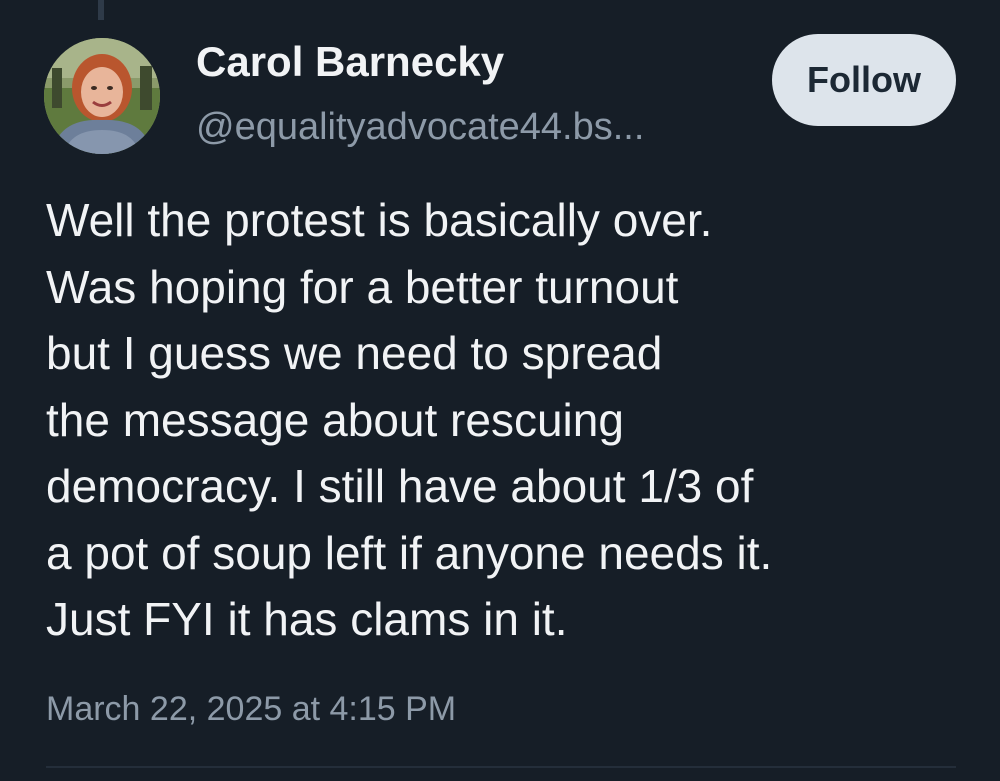 The image size is (1000, 781). Describe the element at coordinates (335, 419) in the screenshot. I see `post-text-line: the message about rescuing` at that location.